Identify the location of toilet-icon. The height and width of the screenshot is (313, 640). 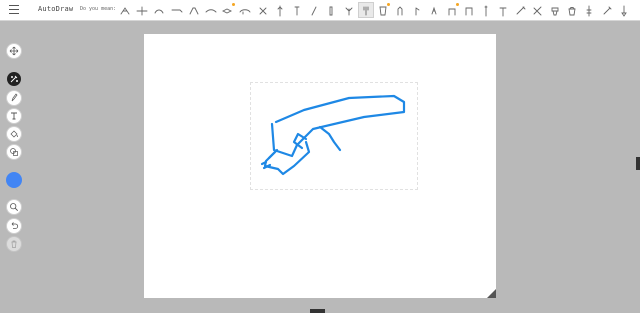
(555, 11).